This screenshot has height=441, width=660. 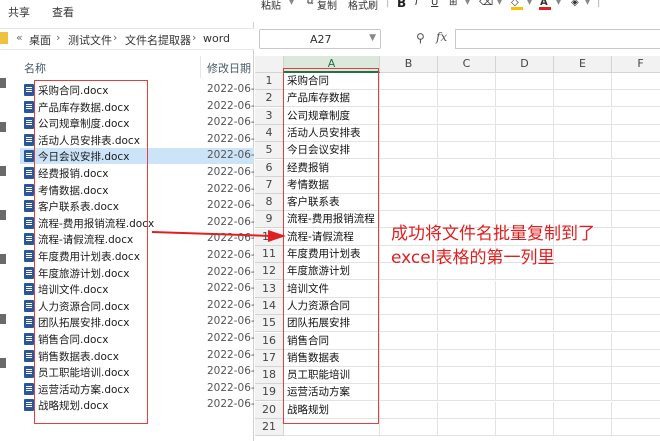 What do you see at coordinates (332, 237) in the screenshot?
I see `cell-column-a: 流程-请假流程` at bounding box center [332, 237].